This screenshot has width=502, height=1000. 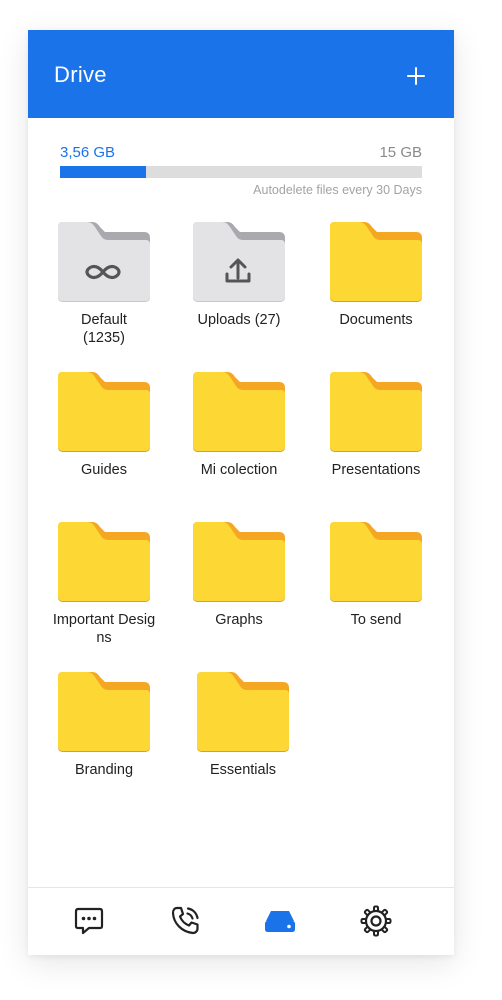 I want to click on plus-icon, so click(x=416, y=76).